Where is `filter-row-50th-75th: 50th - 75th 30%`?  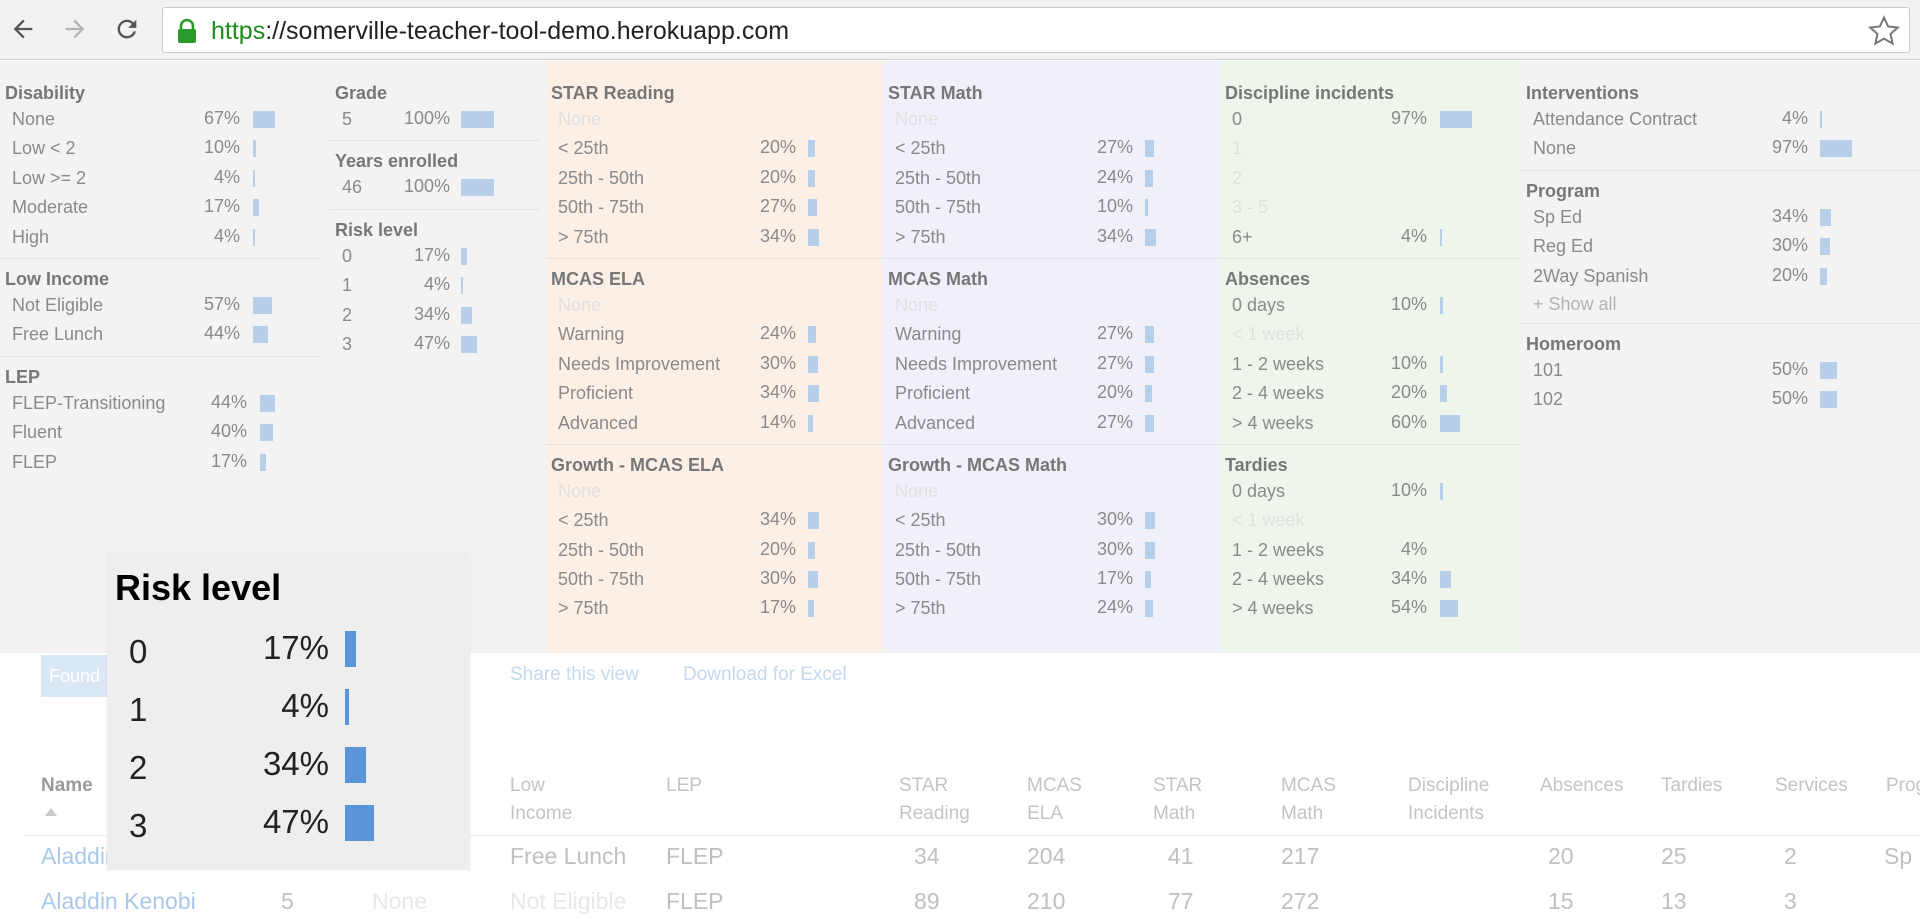 filter-row-50th-75th: 50th - 75th 30% is located at coordinates (714, 579).